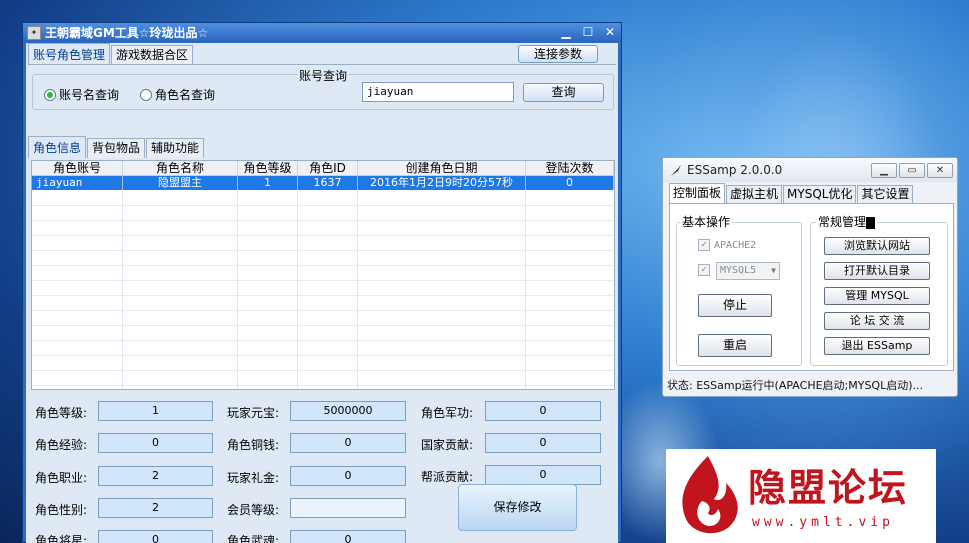 This screenshot has width=969, height=543. What do you see at coordinates (155, 411) in the screenshot?
I see `field-level: 1` at bounding box center [155, 411].